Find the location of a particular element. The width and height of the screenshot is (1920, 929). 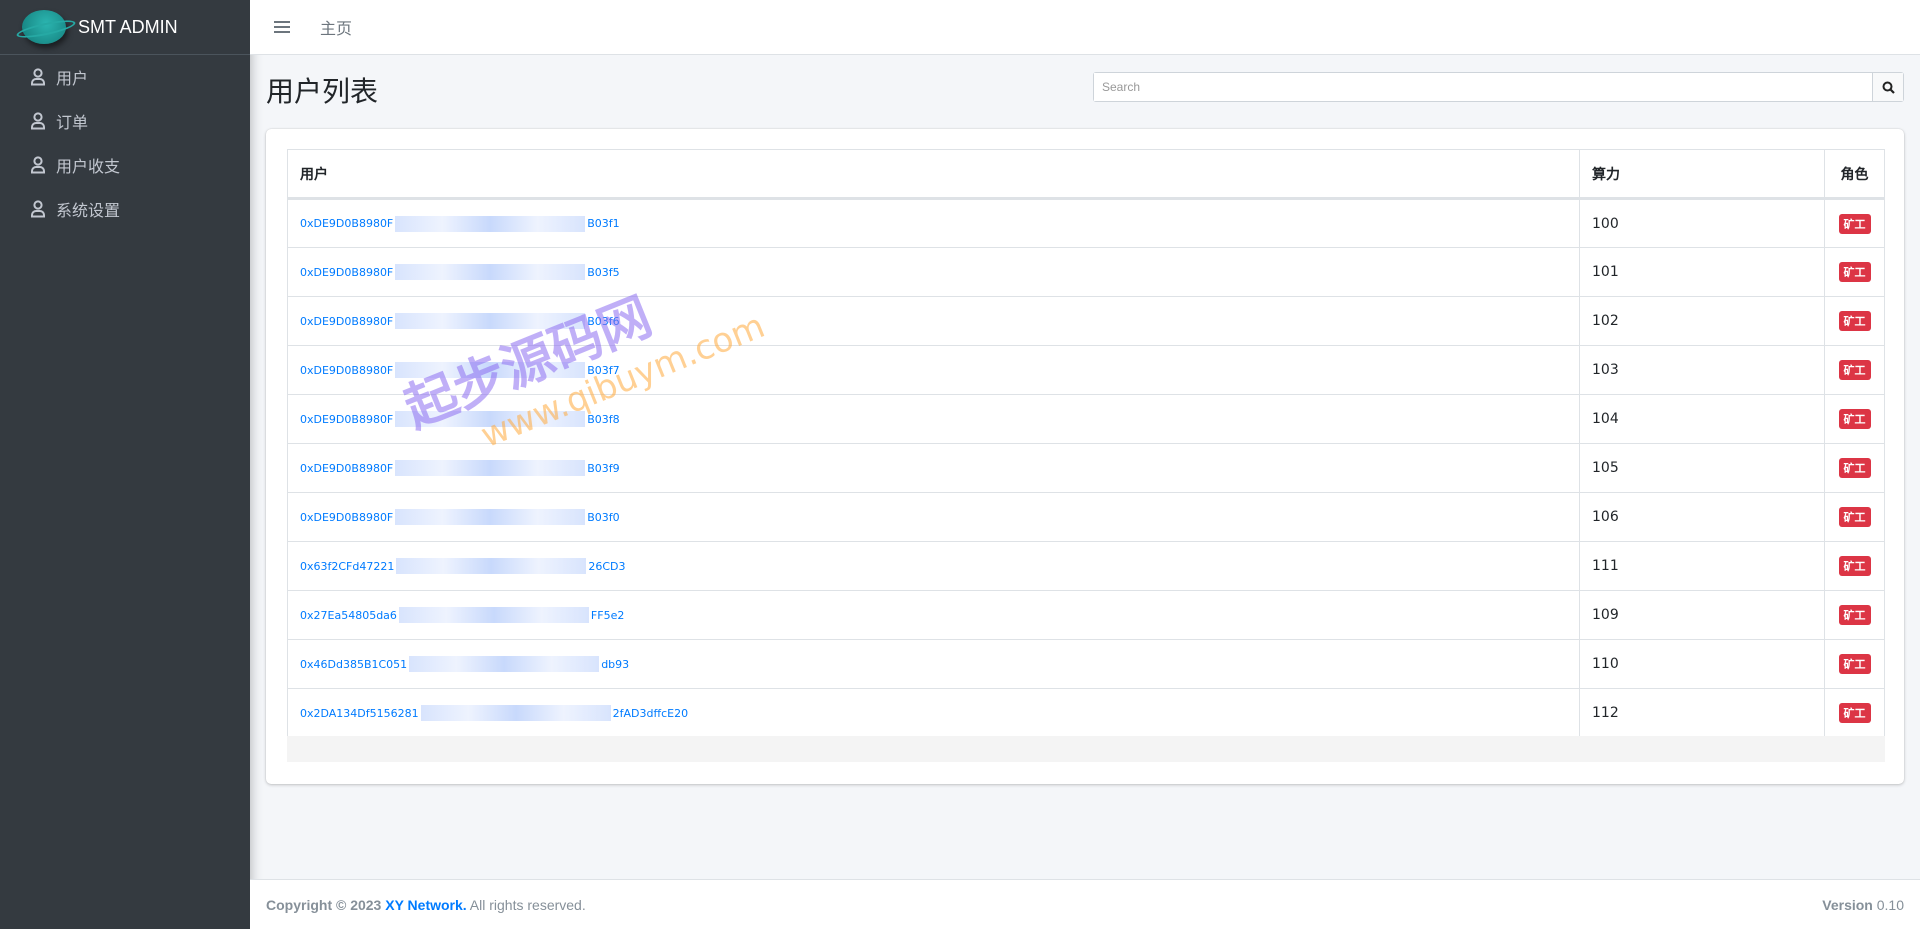

power-value: 106 is located at coordinates (1702, 517).